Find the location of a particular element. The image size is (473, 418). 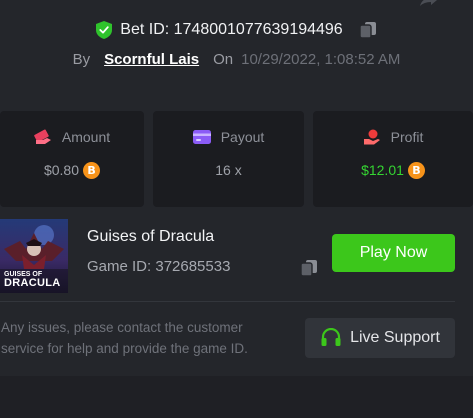

bet-id-row: Bet ID: 1748001077639194496 is located at coordinates (236, 30).